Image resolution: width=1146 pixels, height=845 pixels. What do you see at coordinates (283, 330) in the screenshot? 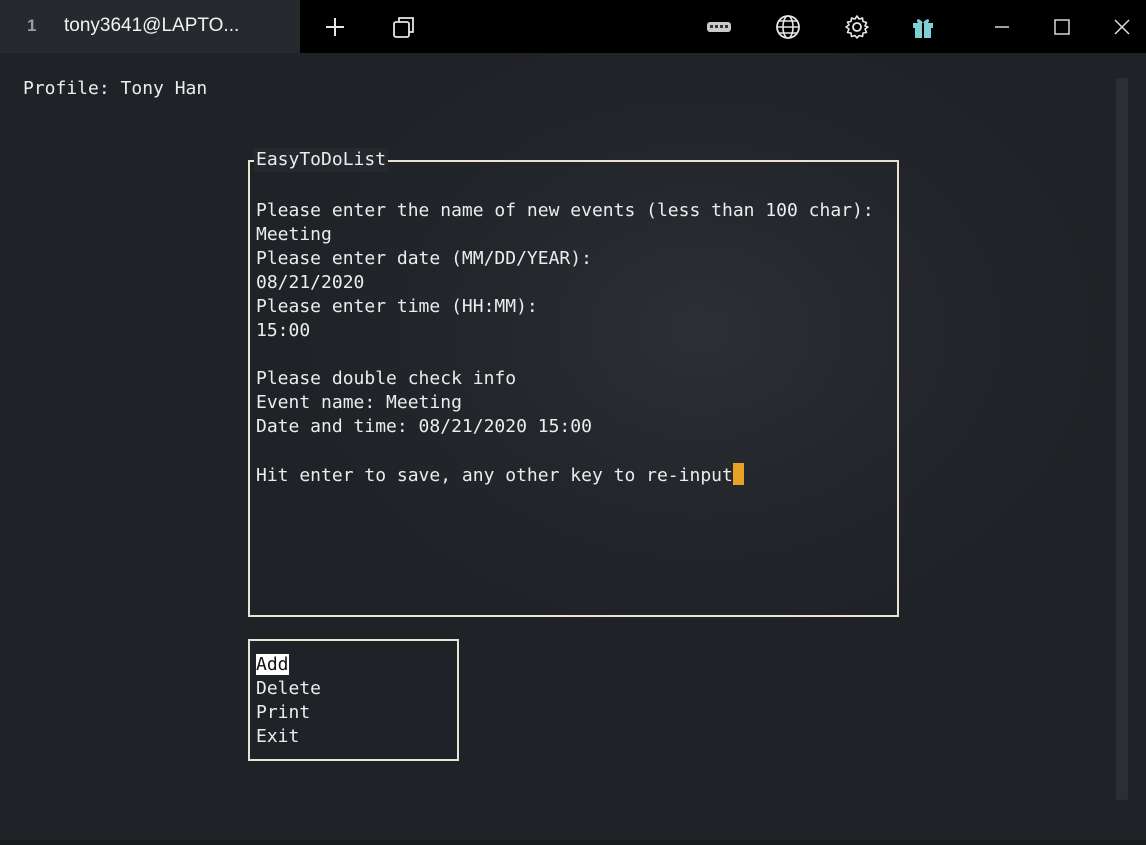
I see `time-value: 15:00` at bounding box center [283, 330].